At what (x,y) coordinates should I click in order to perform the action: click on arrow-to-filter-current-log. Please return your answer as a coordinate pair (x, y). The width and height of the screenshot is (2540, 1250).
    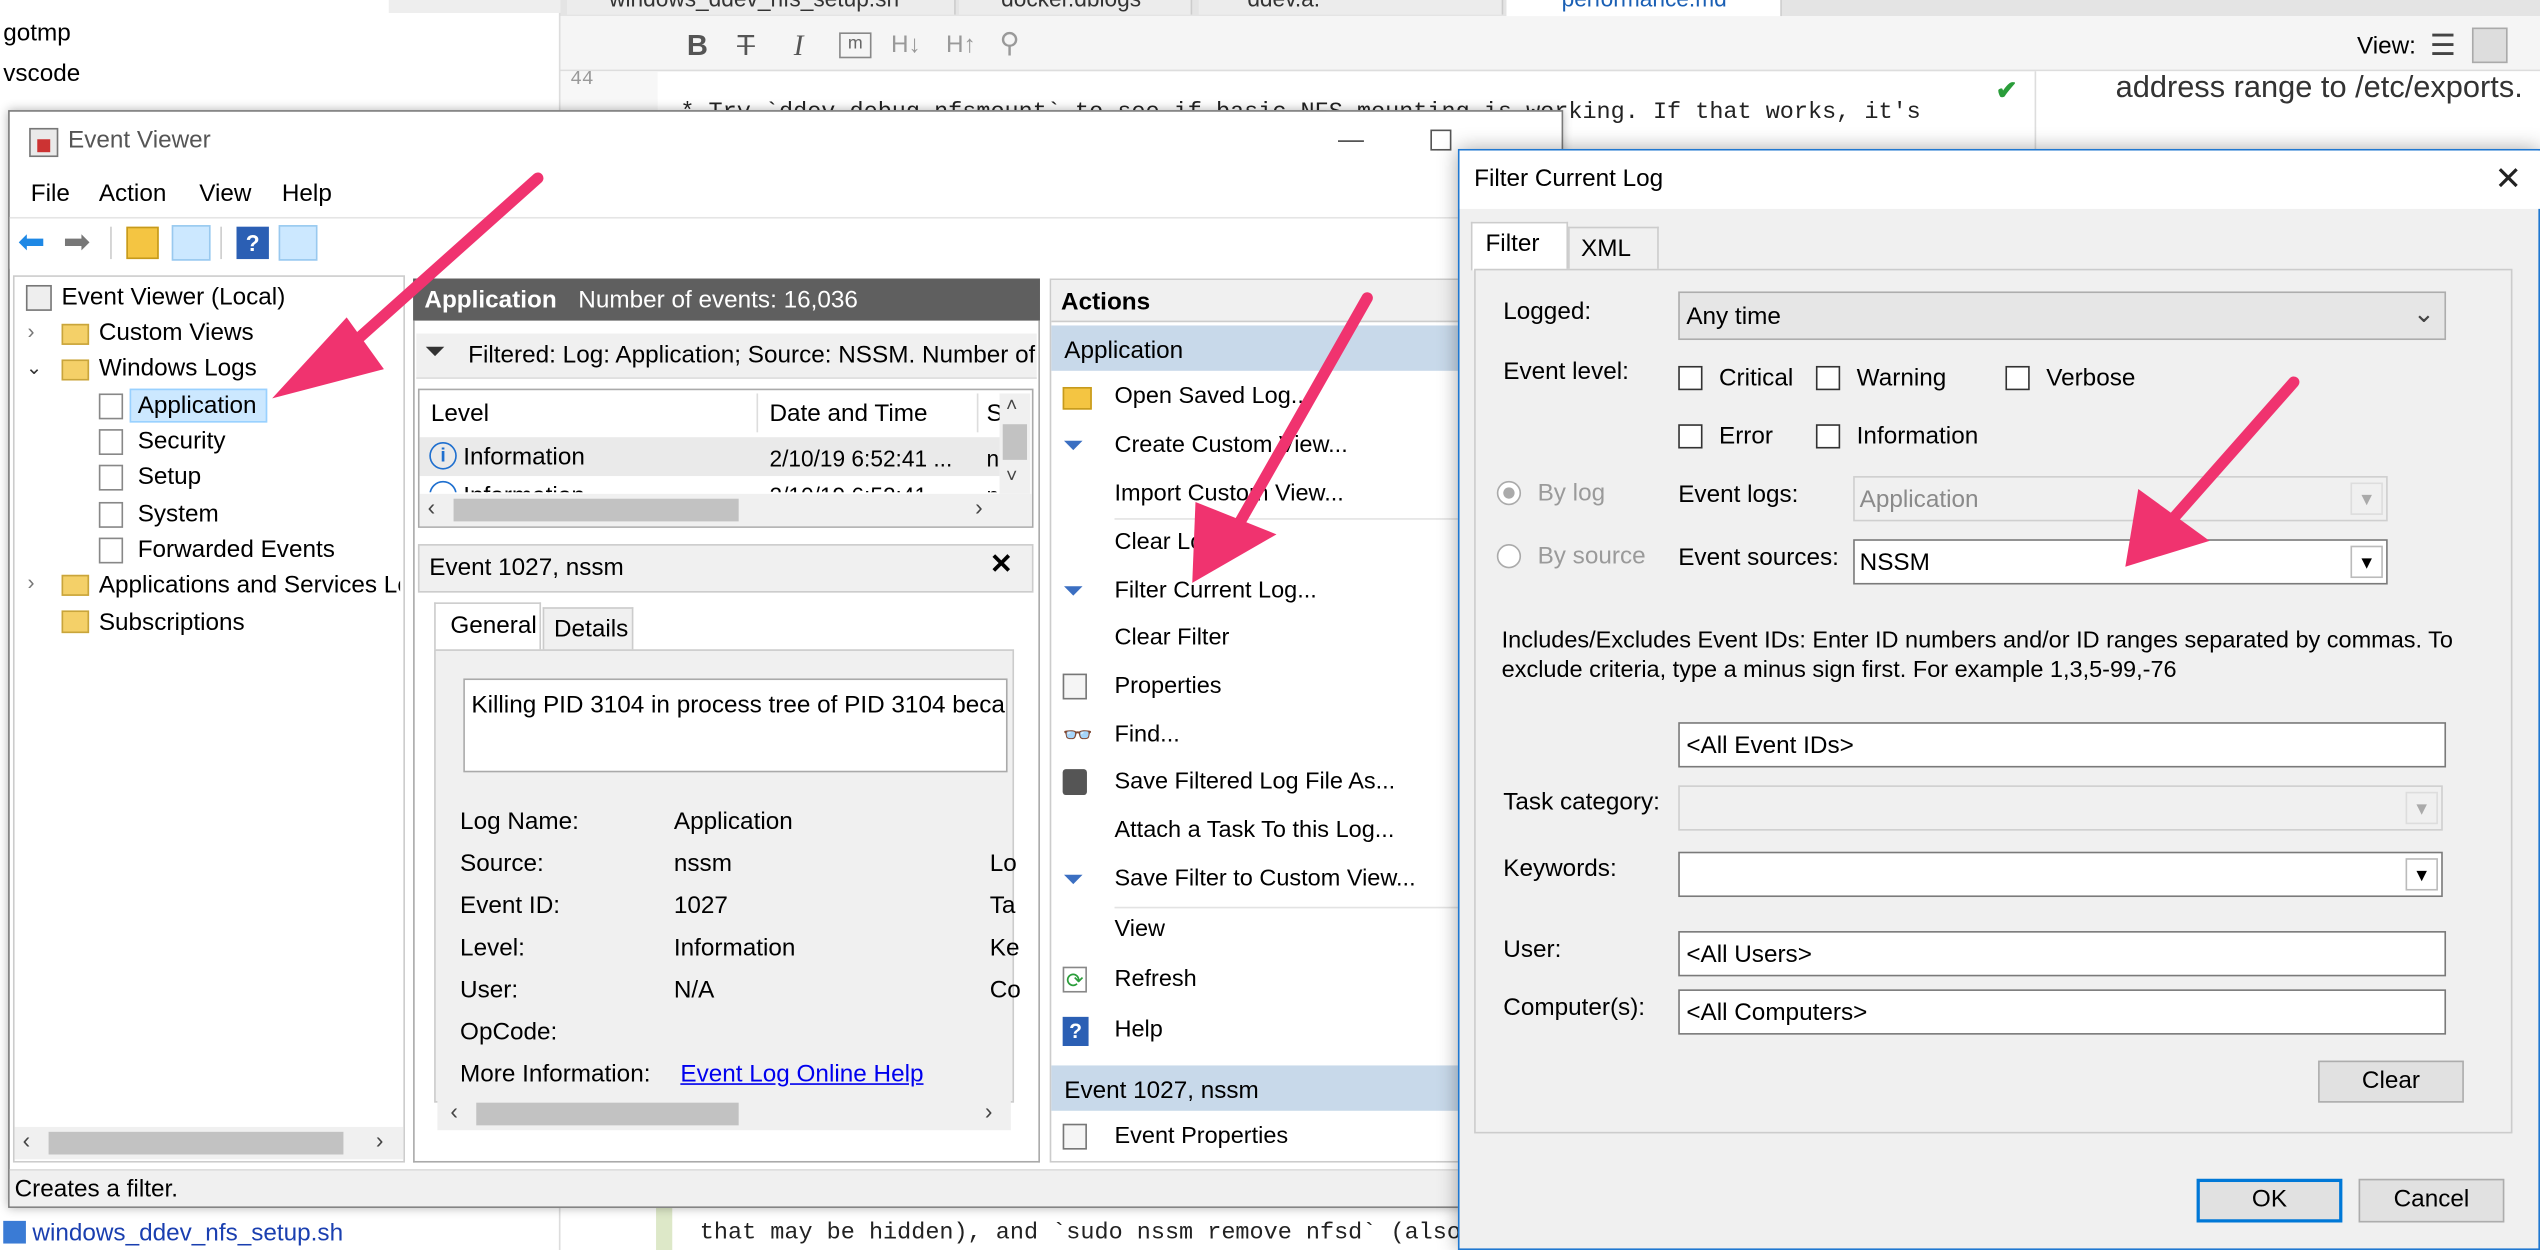
    Looking at the image, I should click on (1282, 437).